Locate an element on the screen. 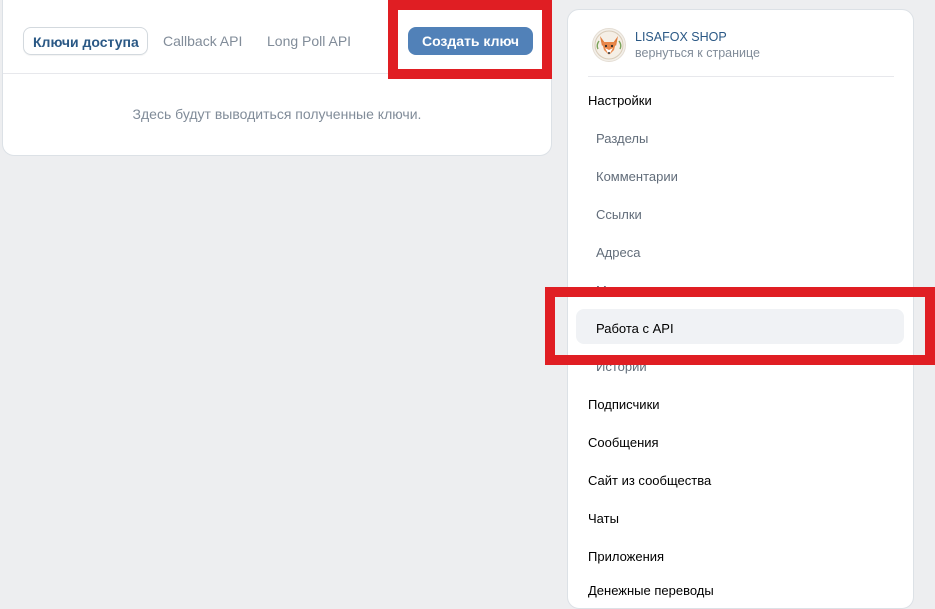  sidebar-item-apps: Приложения is located at coordinates (626, 556).